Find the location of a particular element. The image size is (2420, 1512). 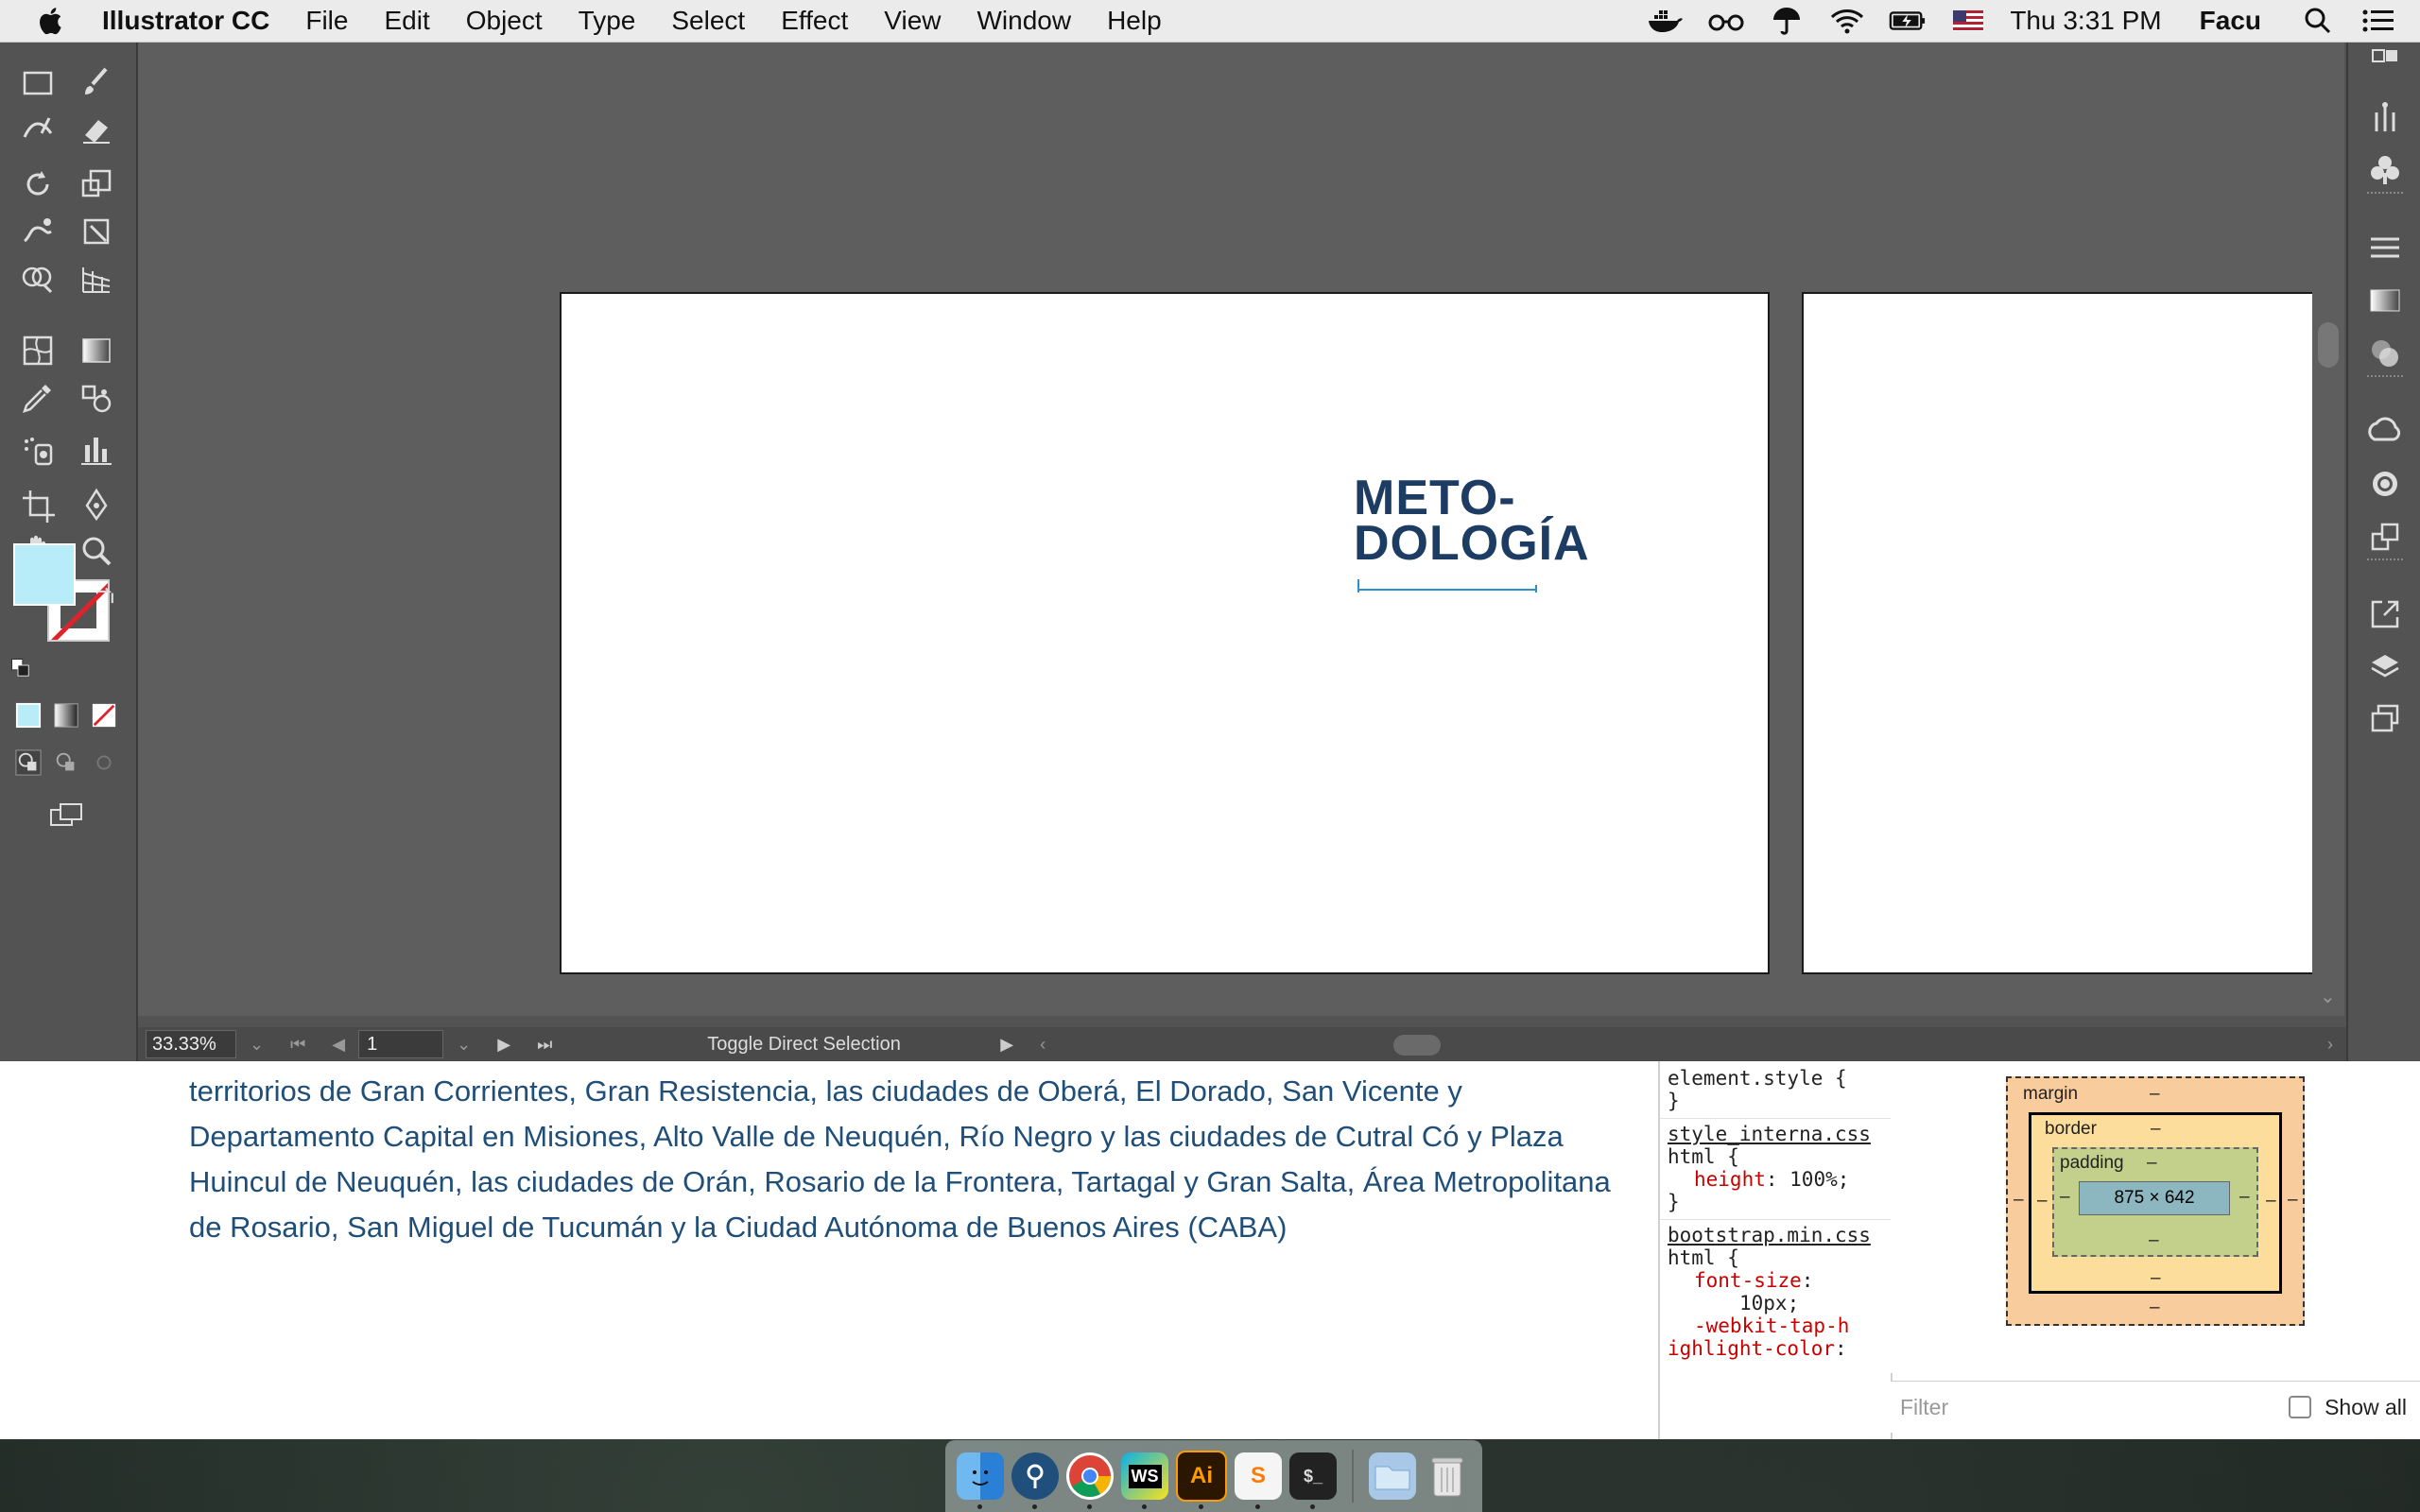

previous-artboard-icon: ◀ is located at coordinates (338, 1045).